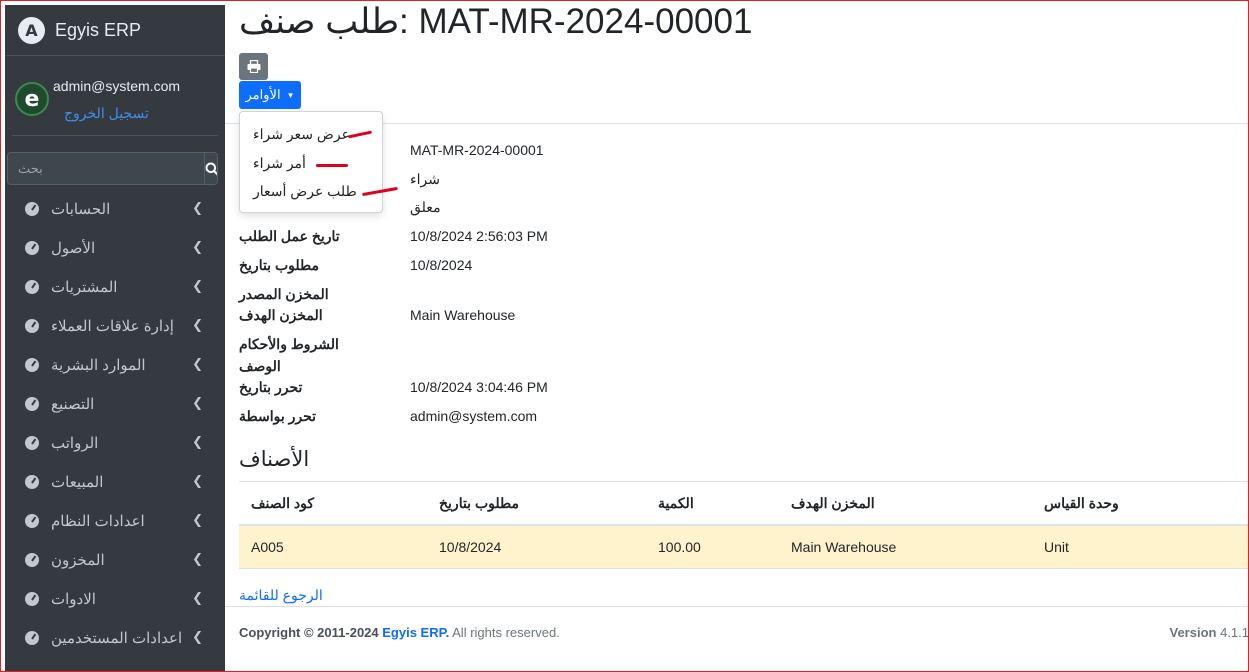  What do you see at coordinates (84, 287) in the screenshot?
I see `sidebar-item-label: المشتريات` at bounding box center [84, 287].